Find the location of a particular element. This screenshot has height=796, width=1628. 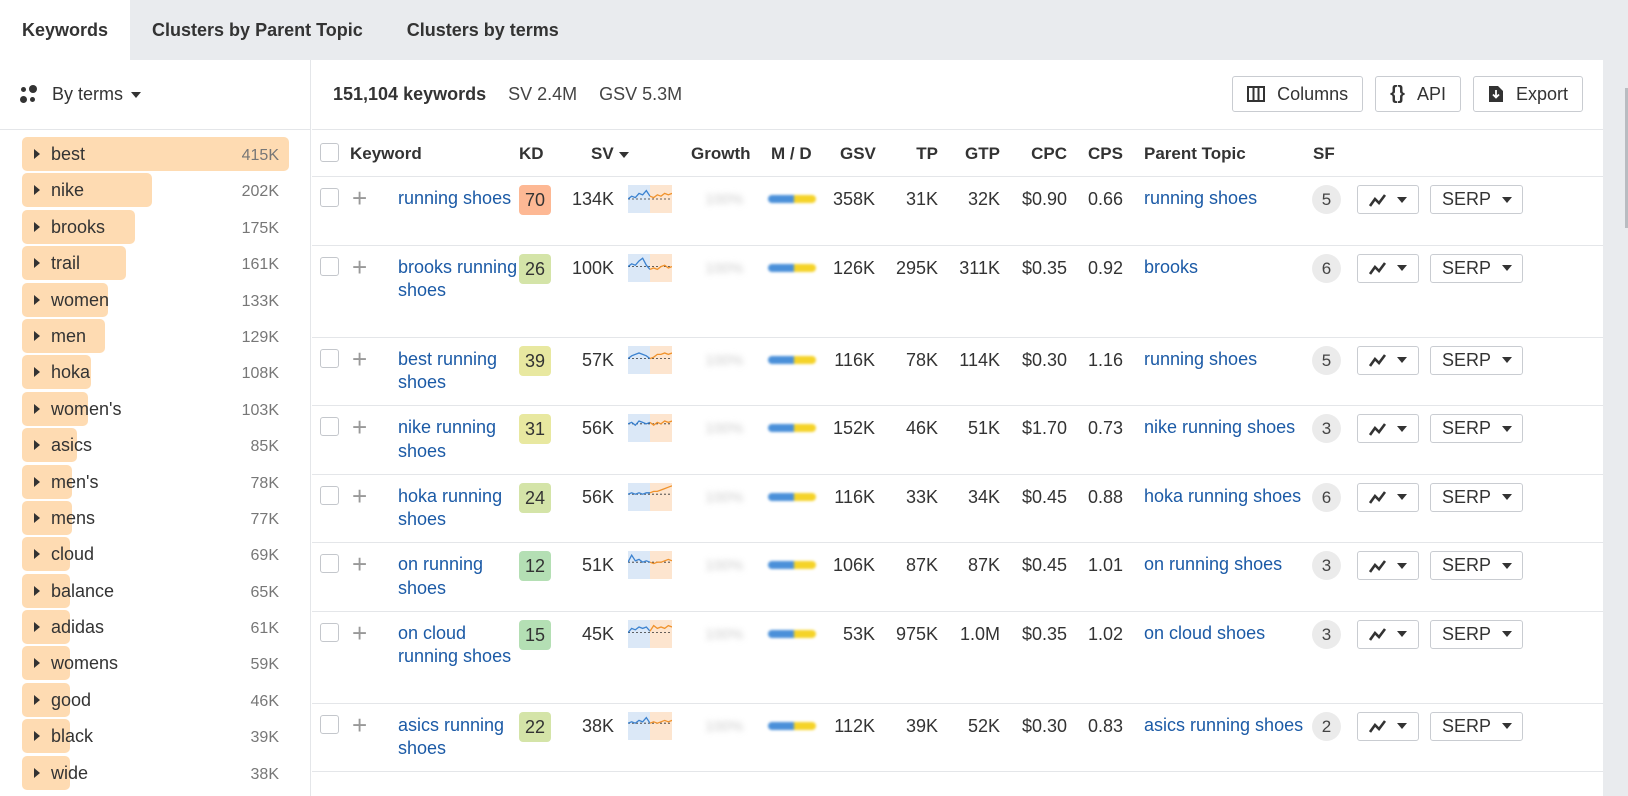

keyword-link: nike running shoes is located at coordinates (460, 439).